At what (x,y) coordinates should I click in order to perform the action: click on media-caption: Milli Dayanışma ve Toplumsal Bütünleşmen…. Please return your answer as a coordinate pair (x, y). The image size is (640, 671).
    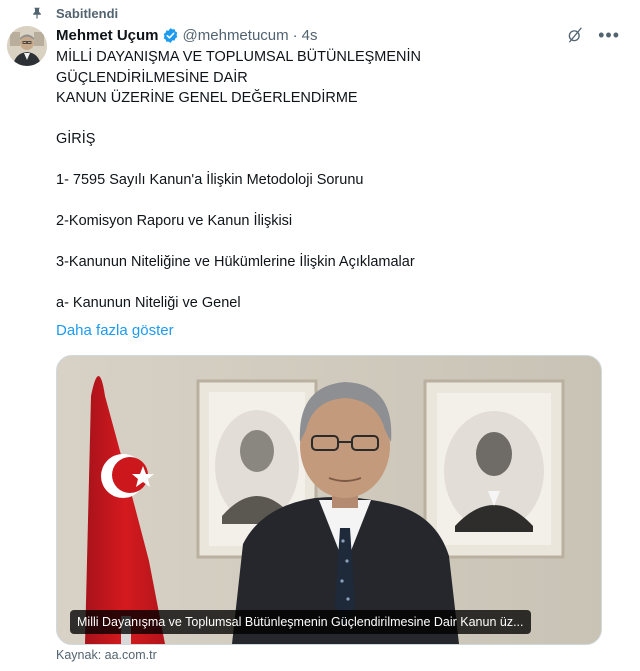
    Looking at the image, I should click on (300, 622).